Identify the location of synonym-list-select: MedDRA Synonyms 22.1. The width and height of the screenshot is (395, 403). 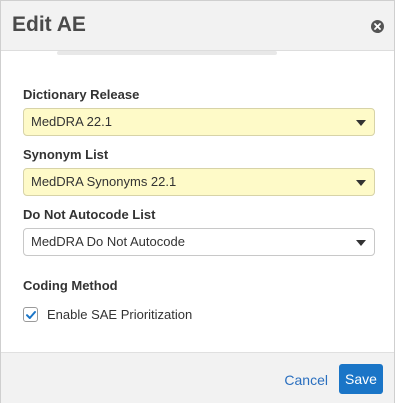
(199, 182).